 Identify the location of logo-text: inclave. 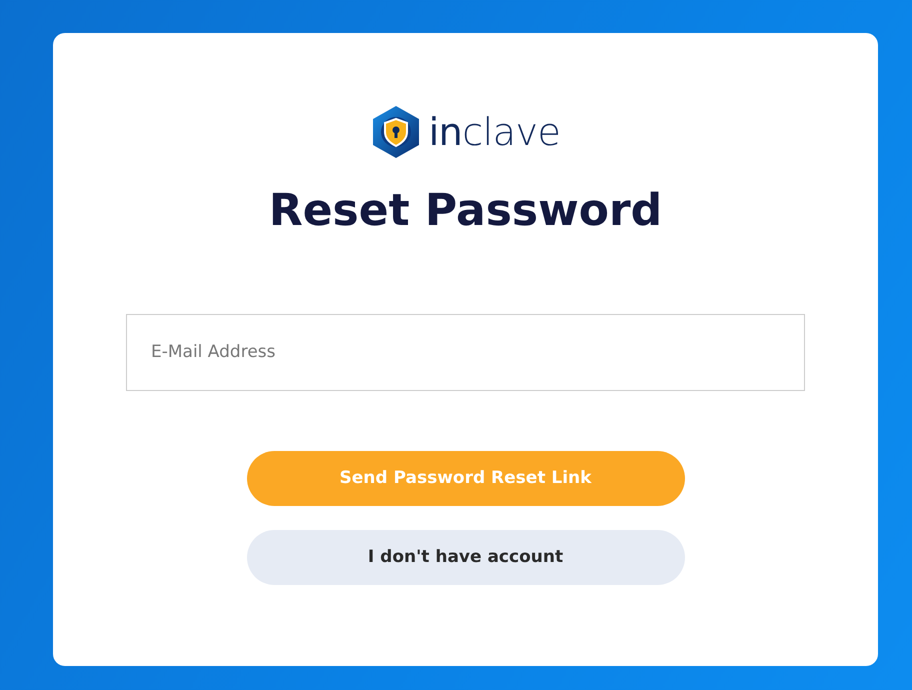
(494, 132).